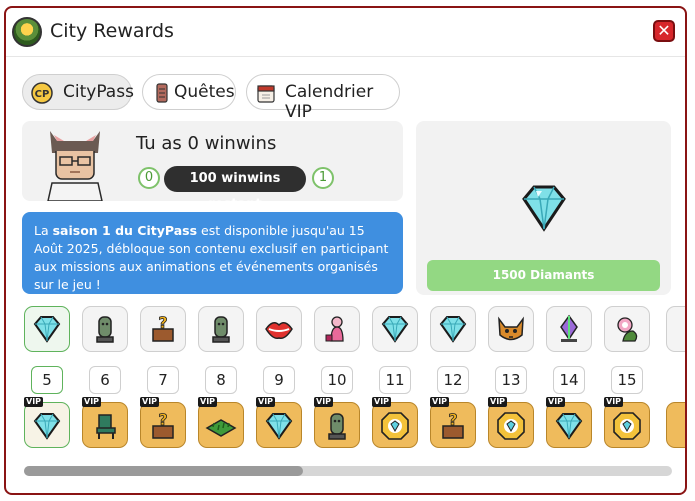 Image resolution: width=695 pixels, height=501 pixels. I want to click on tab-quetes-label: Quêtes, so click(204, 92).